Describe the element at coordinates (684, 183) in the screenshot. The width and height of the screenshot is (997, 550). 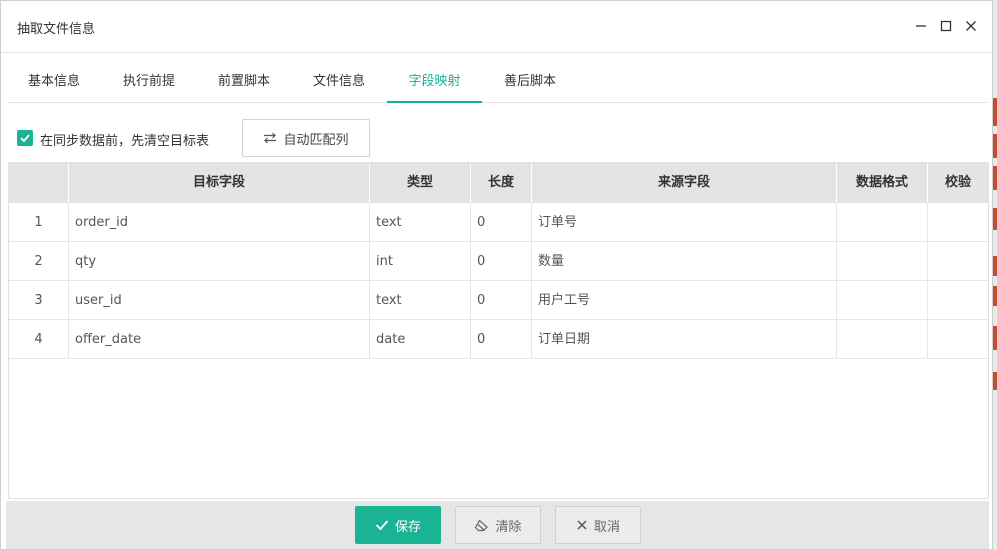
I see `header-source-field: 来源字段` at that location.